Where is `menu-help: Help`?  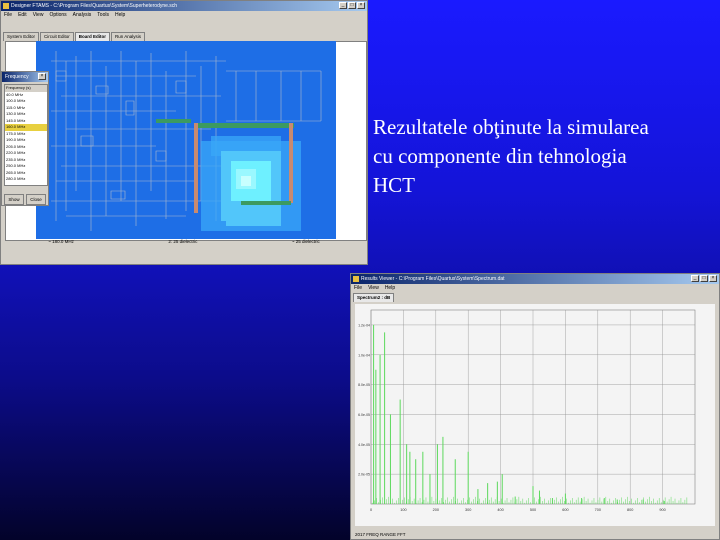
menu-help: Help is located at coordinates (120, 15).